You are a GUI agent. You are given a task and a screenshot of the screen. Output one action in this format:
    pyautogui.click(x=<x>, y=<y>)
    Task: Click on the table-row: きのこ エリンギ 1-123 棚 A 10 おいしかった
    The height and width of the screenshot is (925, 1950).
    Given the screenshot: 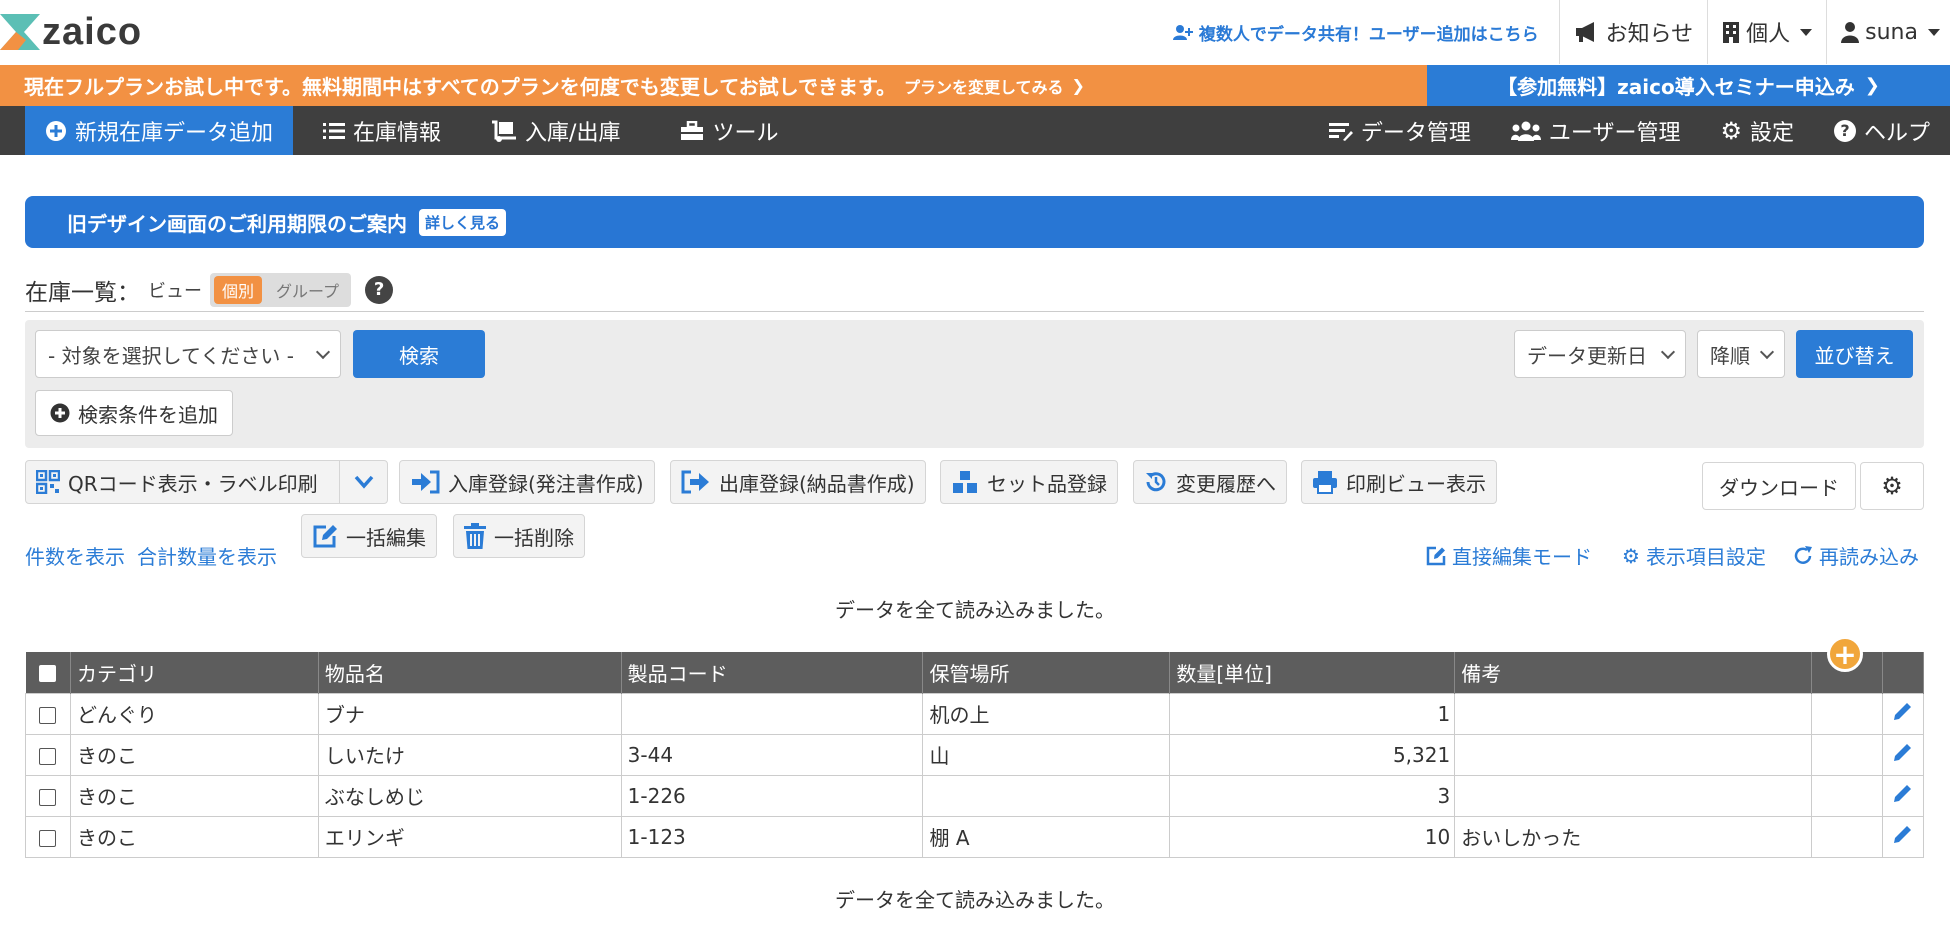 What is the action you would take?
    pyautogui.click(x=975, y=836)
    